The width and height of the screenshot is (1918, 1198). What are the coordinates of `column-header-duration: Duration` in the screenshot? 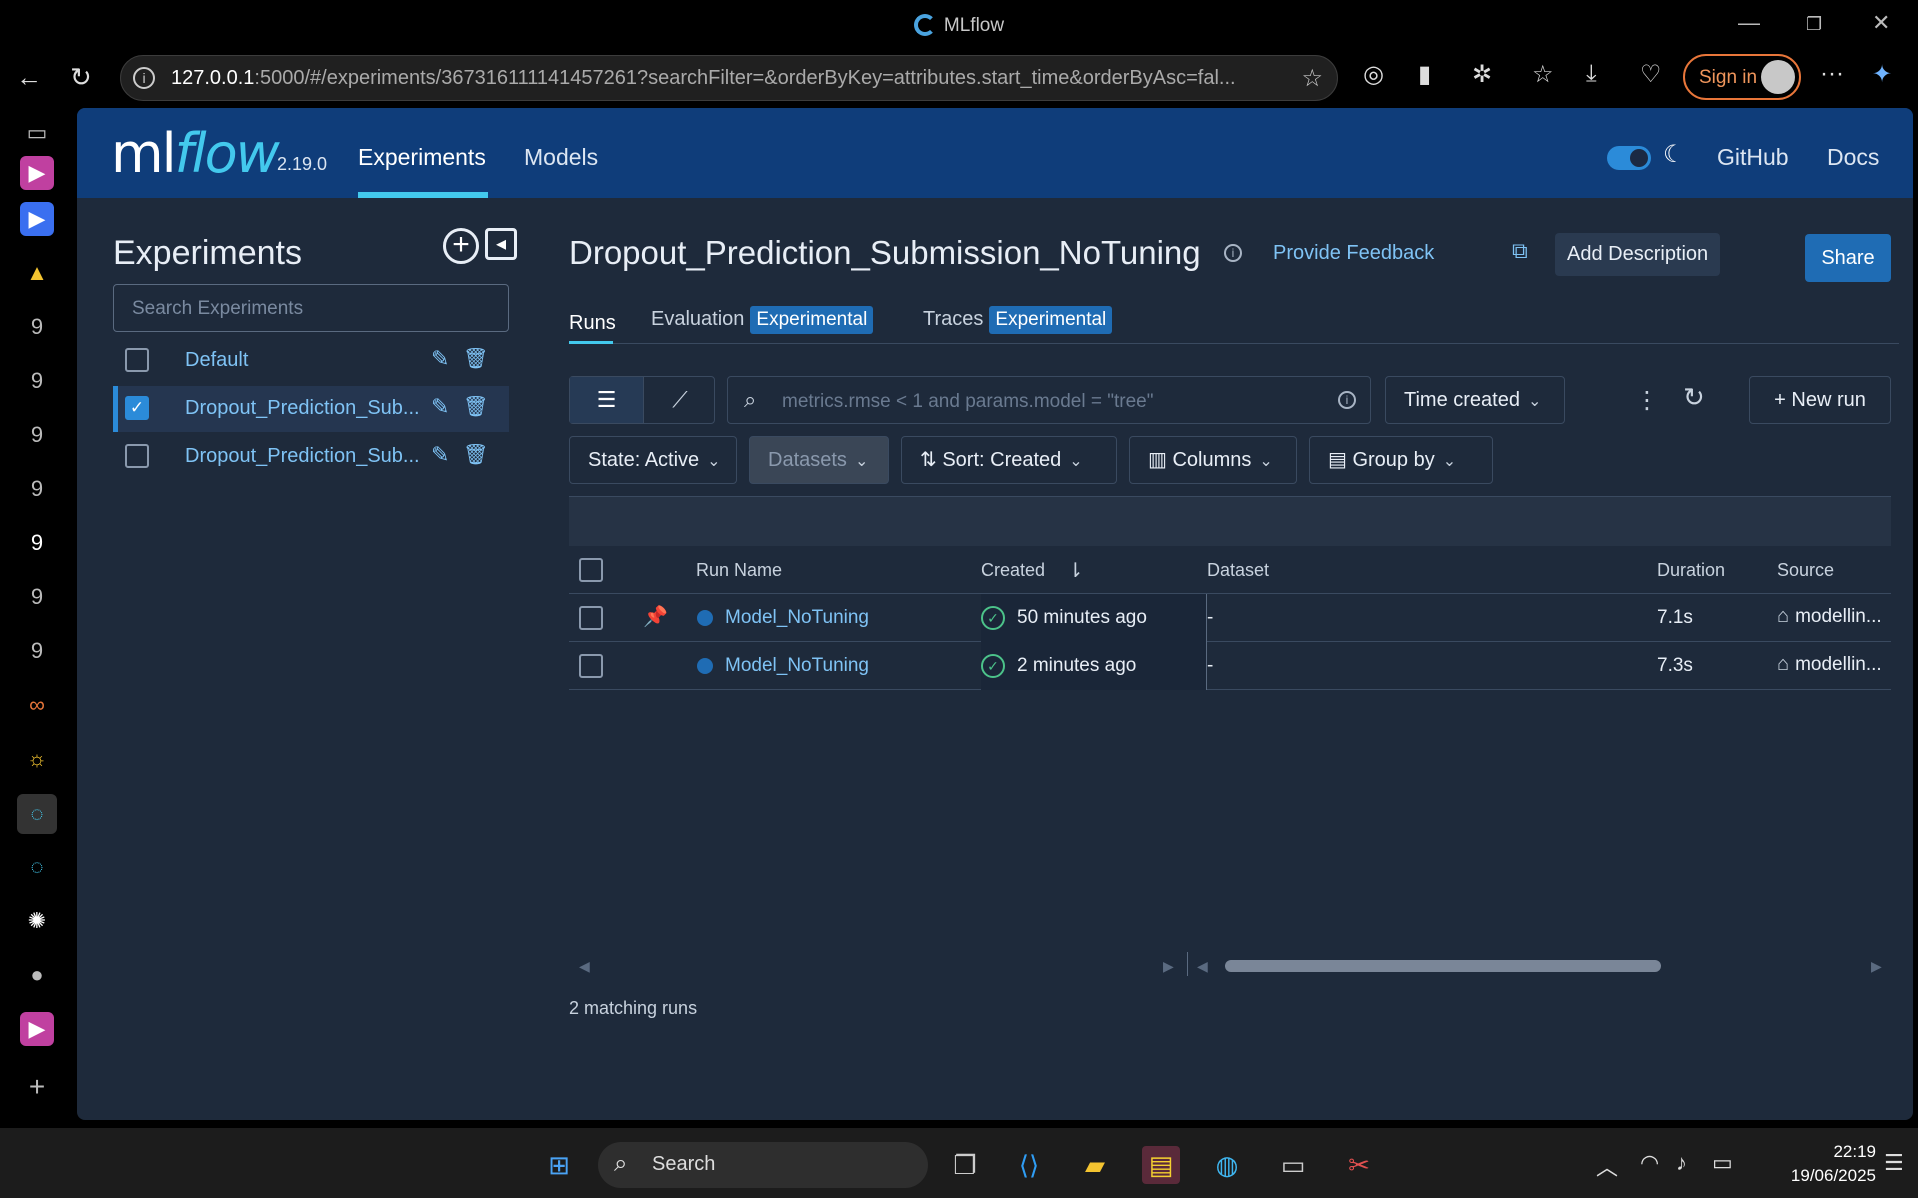 It's located at (1691, 570).